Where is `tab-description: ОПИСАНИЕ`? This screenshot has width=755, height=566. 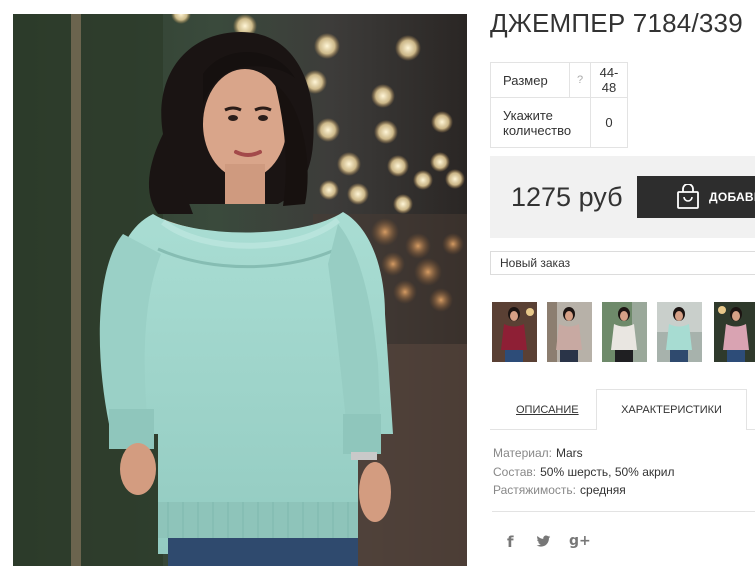
tab-description: ОПИСАНИЕ is located at coordinates (547, 410).